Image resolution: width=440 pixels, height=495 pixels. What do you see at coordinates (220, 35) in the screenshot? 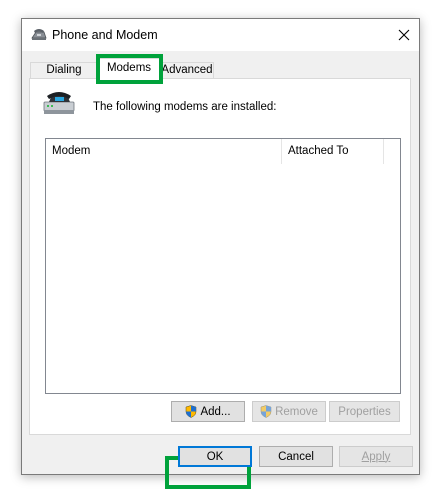
I see `title-bar: Phone and Modem` at bounding box center [220, 35].